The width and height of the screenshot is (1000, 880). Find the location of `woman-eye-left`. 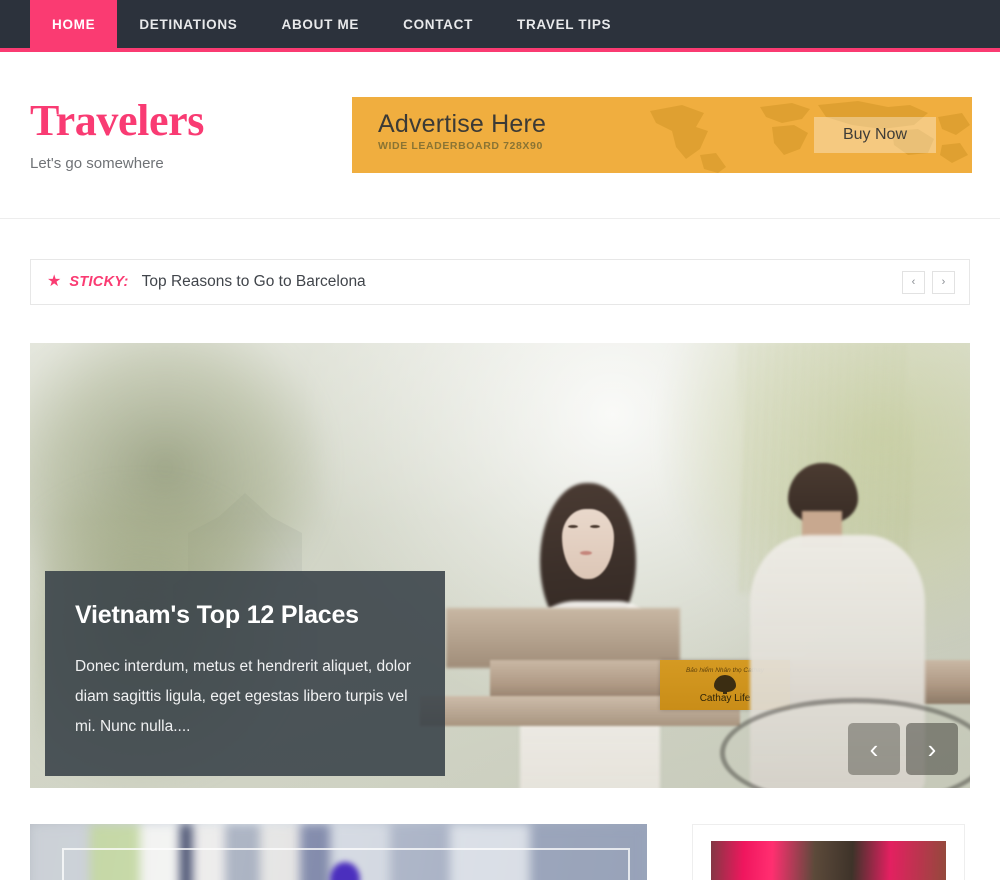

woman-eye-left is located at coordinates (573, 526).